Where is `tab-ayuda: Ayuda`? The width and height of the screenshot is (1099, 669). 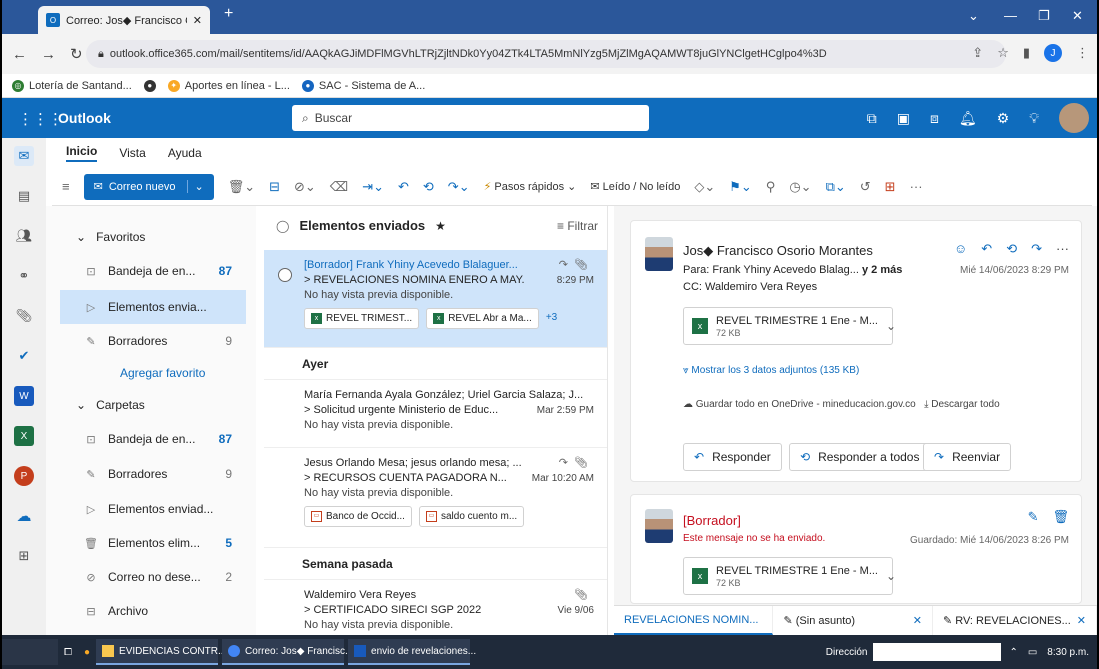
tab-ayuda: Ayuda is located at coordinates (185, 153).